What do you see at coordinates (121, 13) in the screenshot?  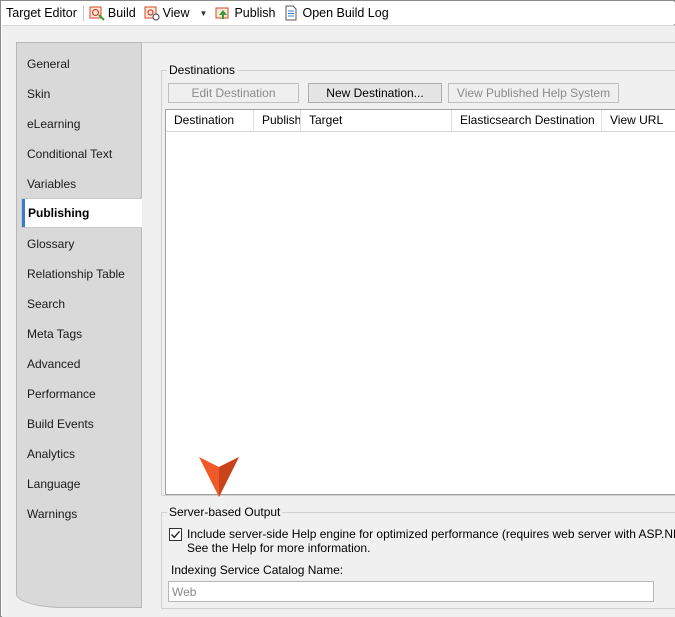 I see `build-label: Build` at bounding box center [121, 13].